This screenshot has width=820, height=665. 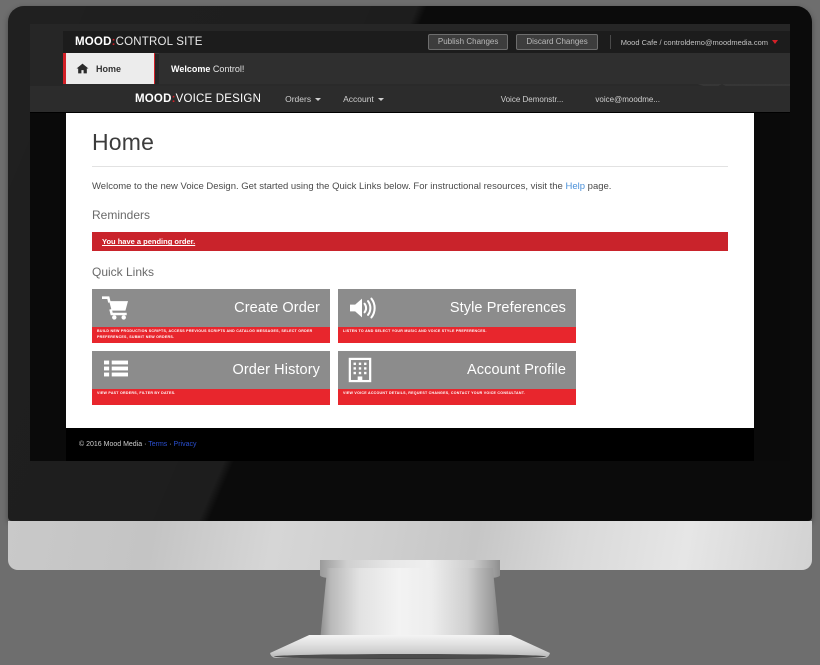 What do you see at coordinates (610, 42) in the screenshot?
I see `topbar-divider` at bounding box center [610, 42].